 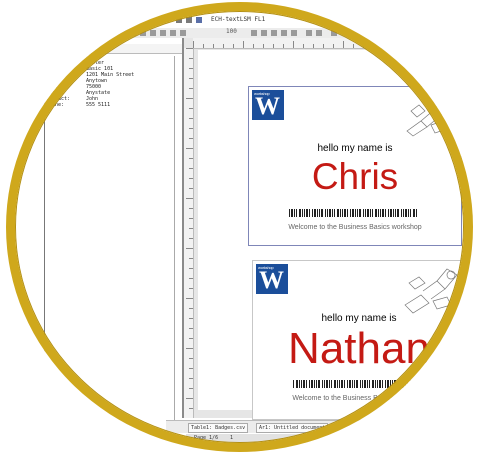 What do you see at coordinates (206, 438) in the screenshot?
I see `page-indicator: Page 1/6` at bounding box center [206, 438].